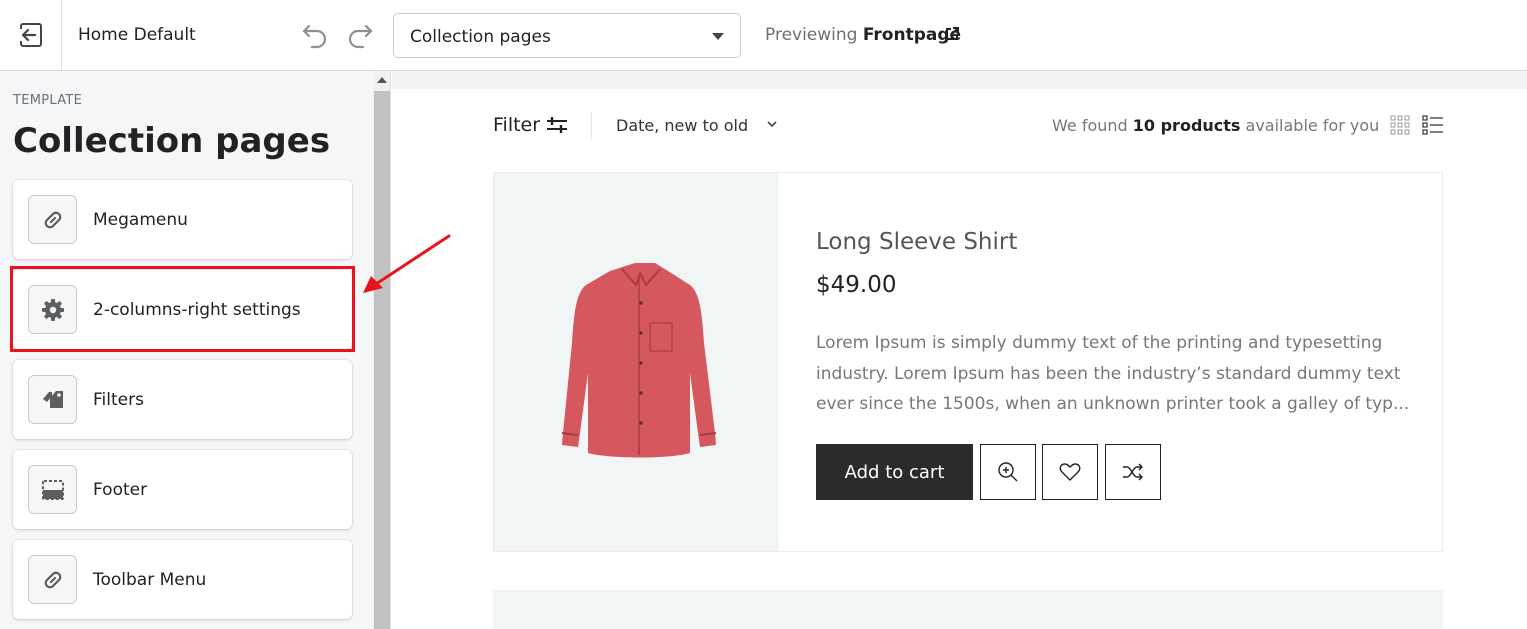  I want to click on exit-icon, so click(30, 35).